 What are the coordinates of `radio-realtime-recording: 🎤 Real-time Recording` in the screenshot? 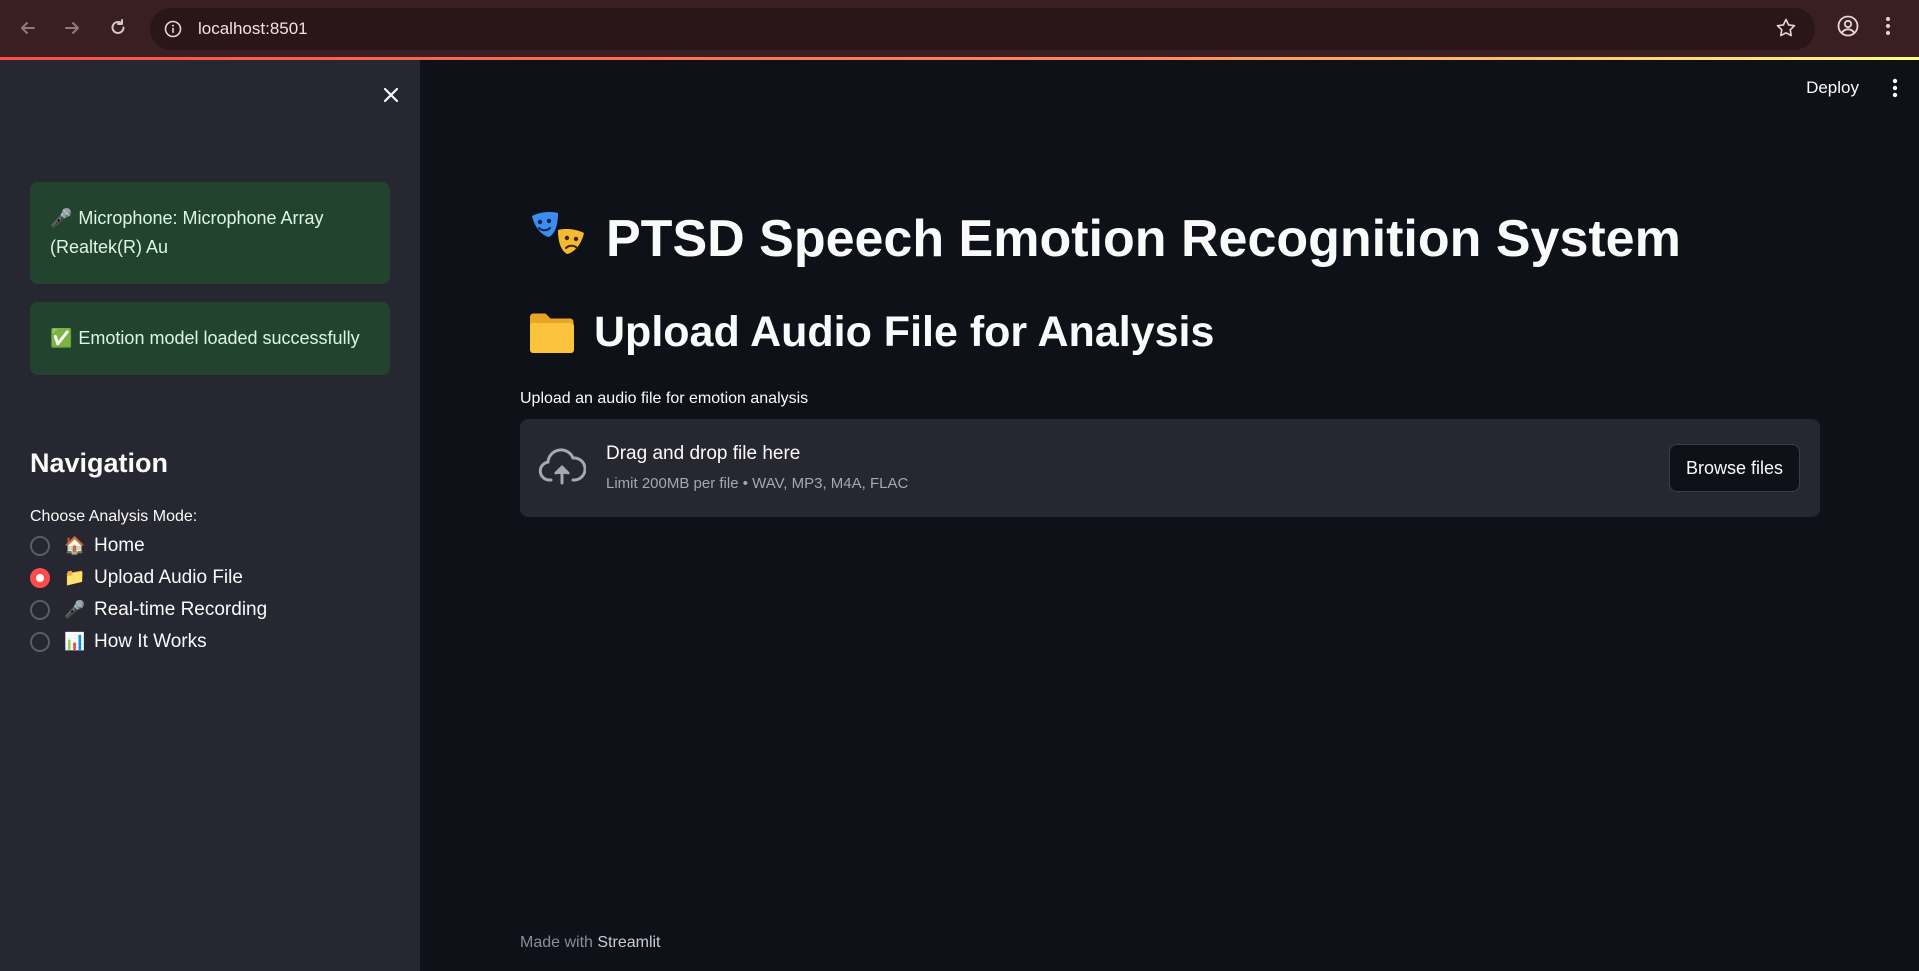 It's located at (148, 610).